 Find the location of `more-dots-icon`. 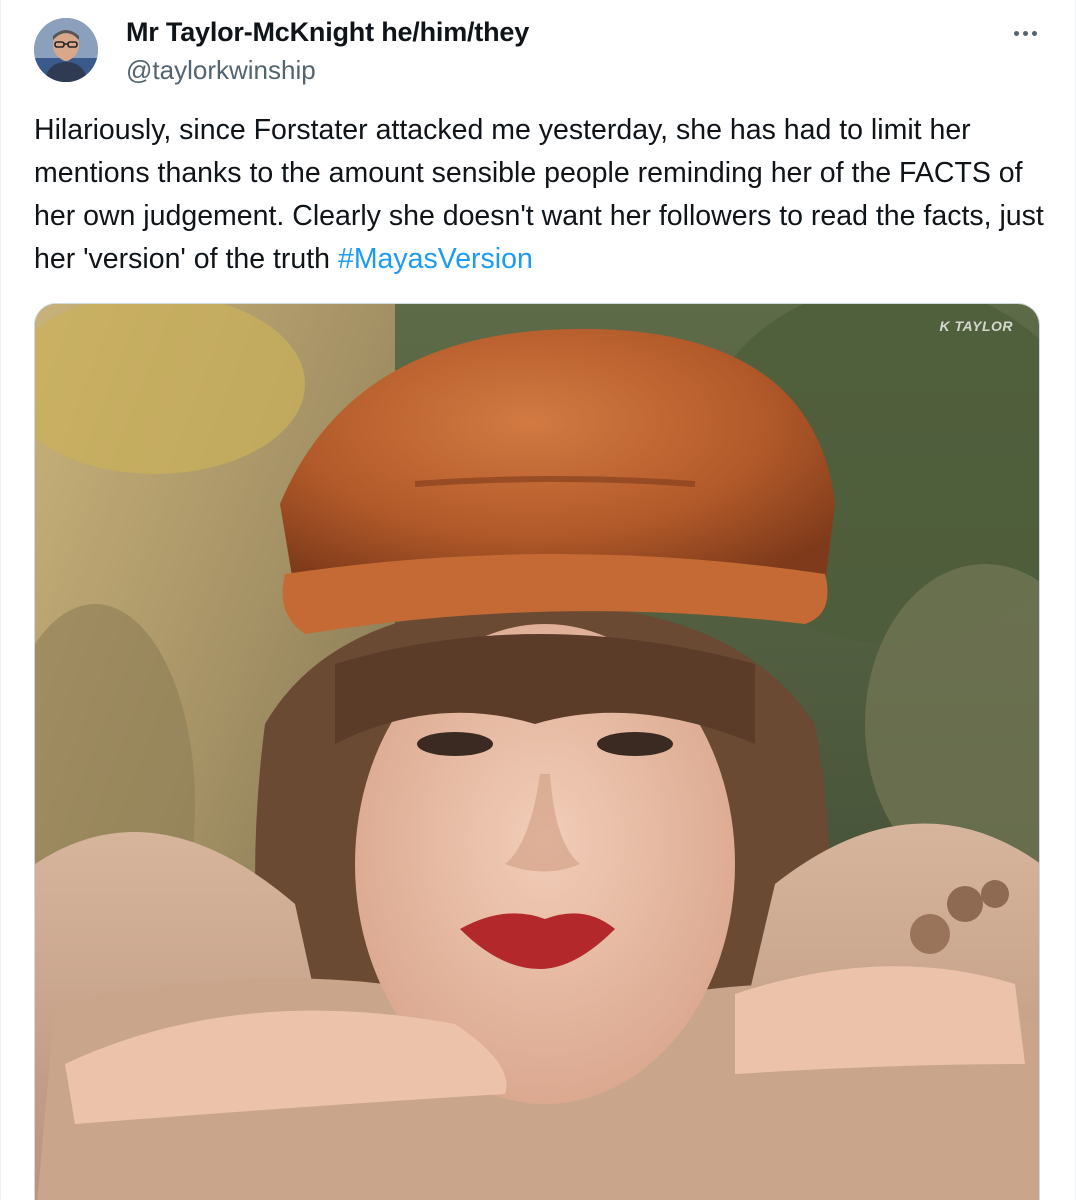

more-dots-icon is located at coordinates (1025, 33).